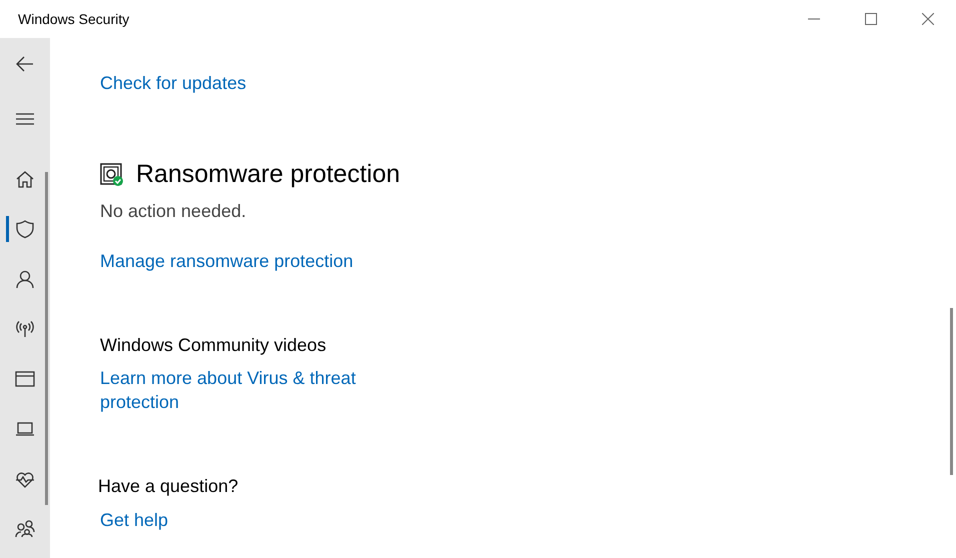 Image resolution: width=956 pixels, height=558 pixels. What do you see at coordinates (174, 211) in the screenshot?
I see `status-text: No action needed.` at bounding box center [174, 211].